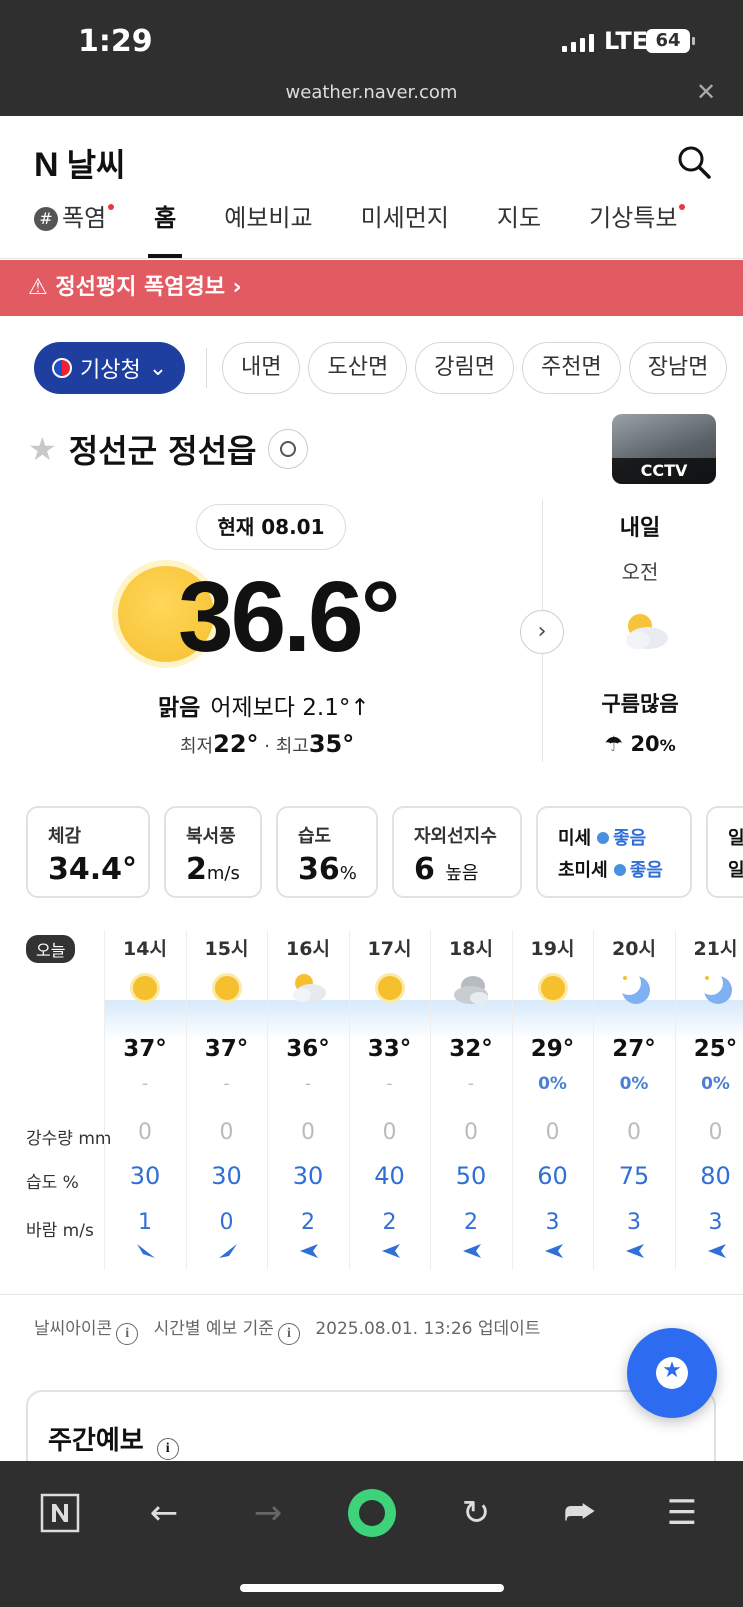 This screenshot has width=743, height=1607. What do you see at coordinates (678, 368) in the screenshot?
I see `region-chip: 장남면` at bounding box center [678, 368].